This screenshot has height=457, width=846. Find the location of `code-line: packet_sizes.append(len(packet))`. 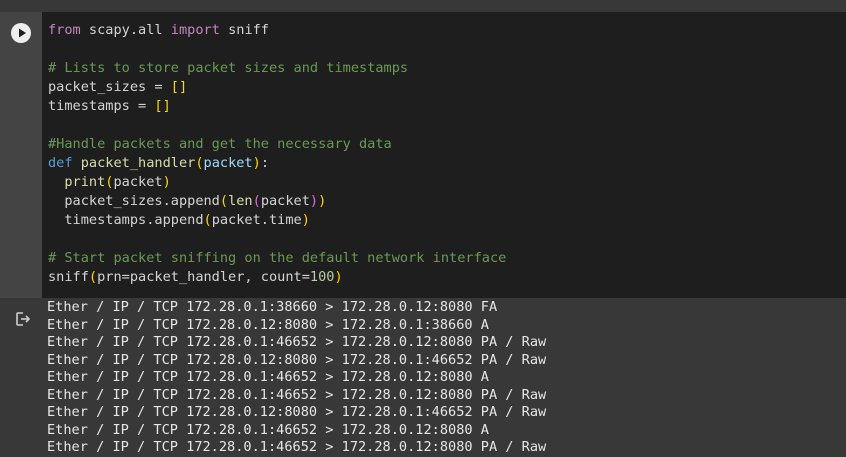

code-line: packet_sizes.append(len(packet)) is located at coordinates (277, 201).